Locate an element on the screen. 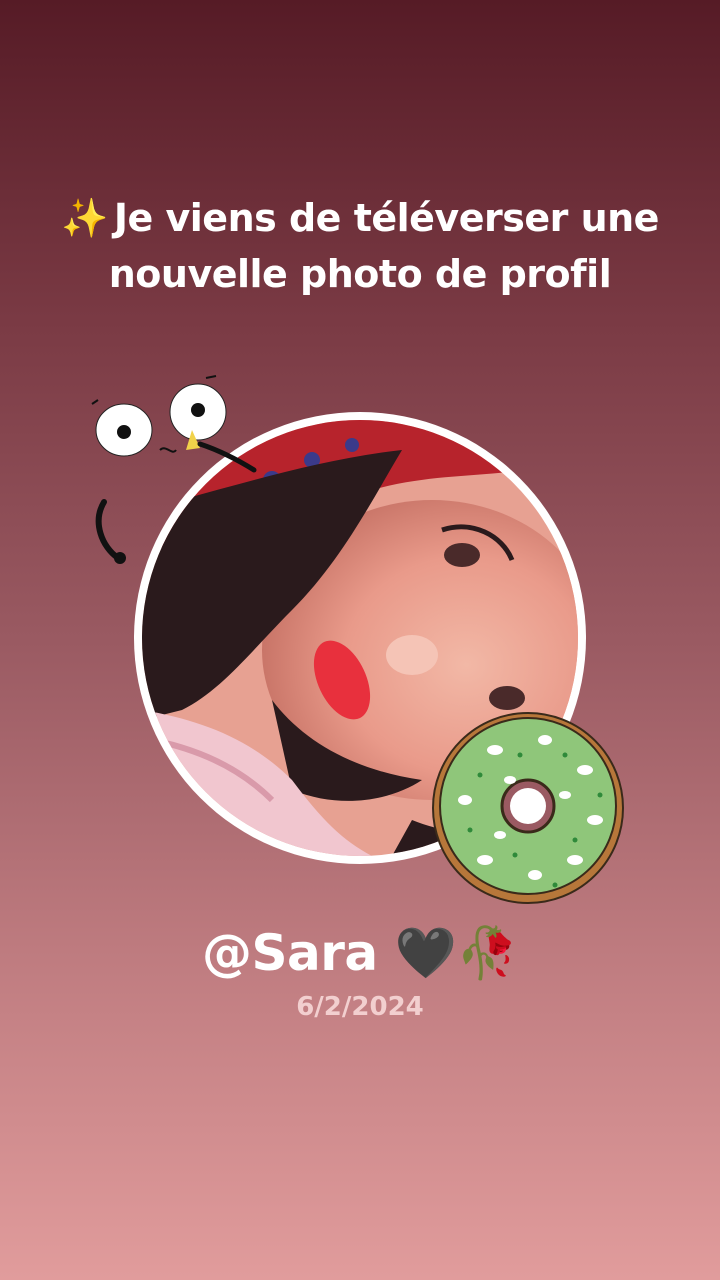 The image size is (720, 1280). post-date: 6/2/2024 is located at coordinates (360, 1007).